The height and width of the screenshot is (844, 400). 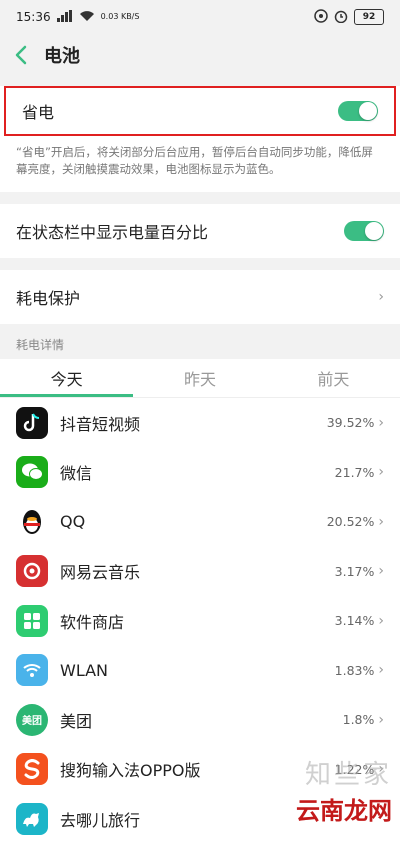 What do you see at coordinates (358, 720) in the screenshot?
I see `app-percent: 1.8%` at bounding box center [358, 720].